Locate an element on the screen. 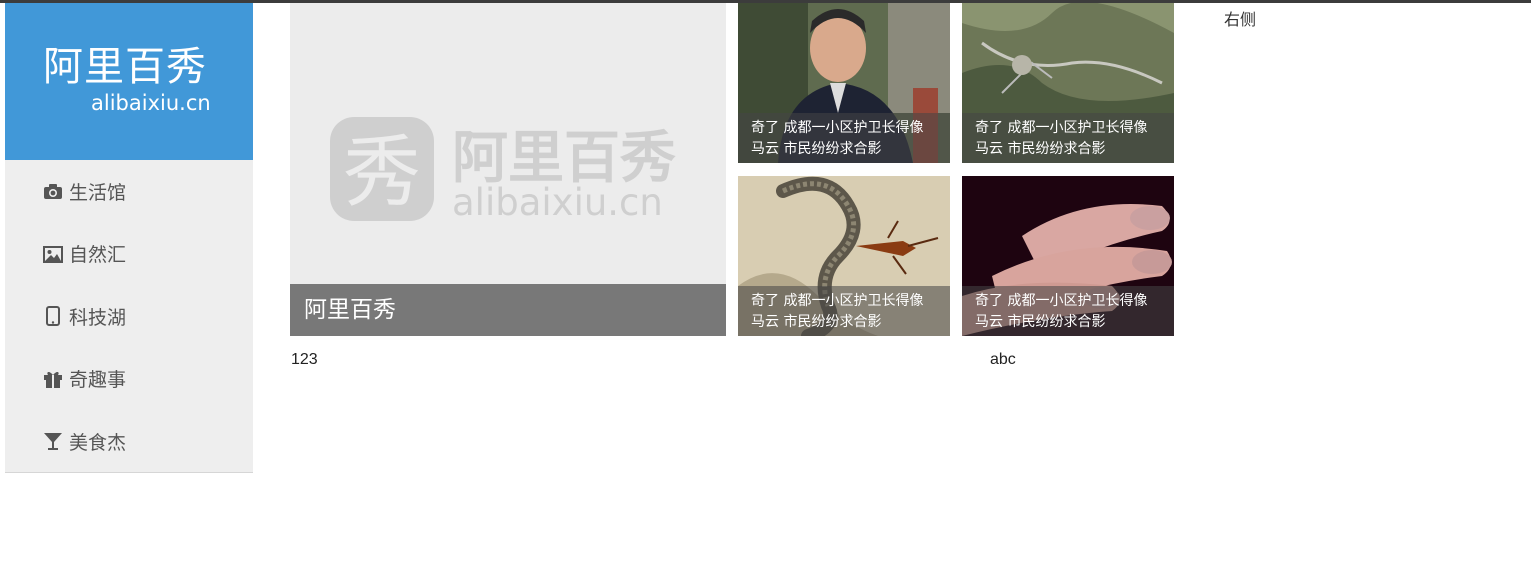 The height and width of the screenshot is (567, 1531). cocktail-glass-icon is located at coordinates (53, 441).